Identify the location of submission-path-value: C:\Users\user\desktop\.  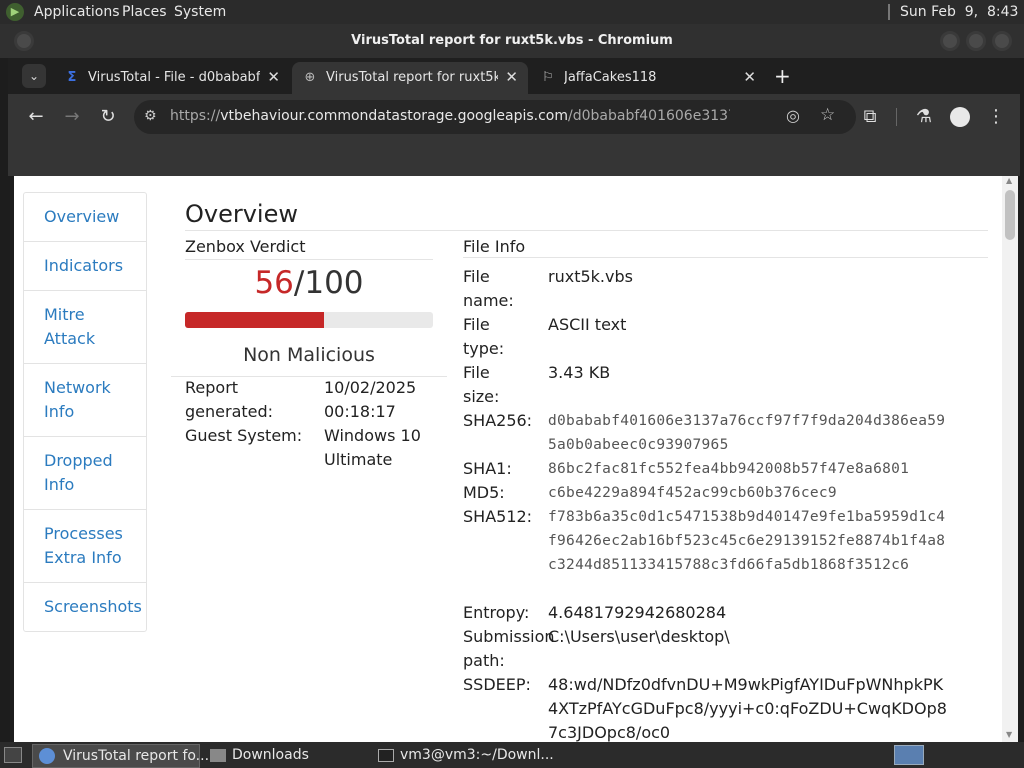
(639, 636).